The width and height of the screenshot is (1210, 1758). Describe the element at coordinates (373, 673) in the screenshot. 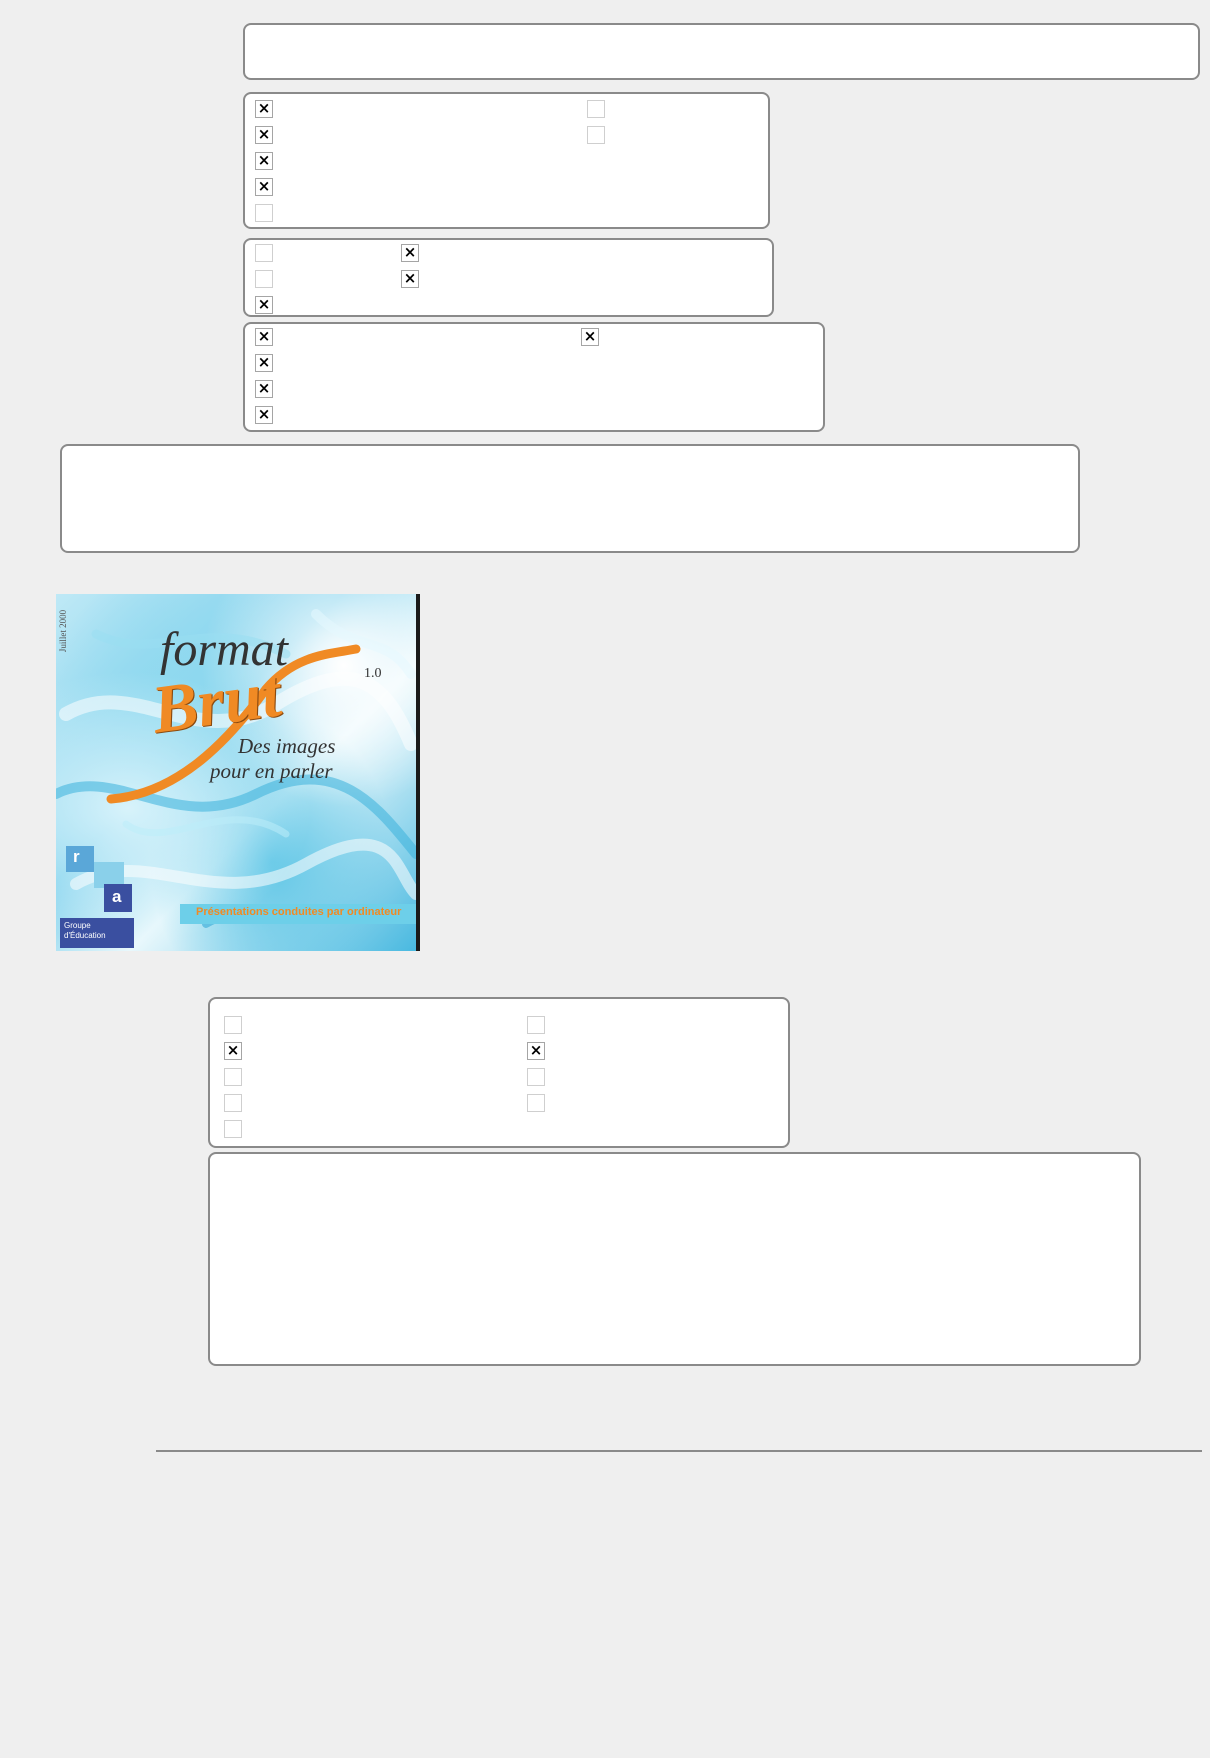

I see `cover-version: 1.0` at that location.